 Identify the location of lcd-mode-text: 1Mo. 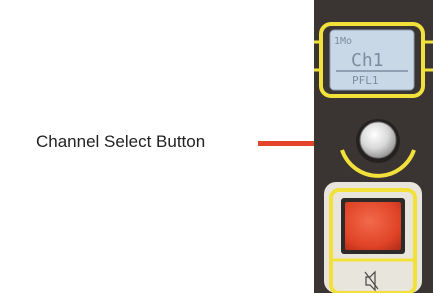
(343, 41).